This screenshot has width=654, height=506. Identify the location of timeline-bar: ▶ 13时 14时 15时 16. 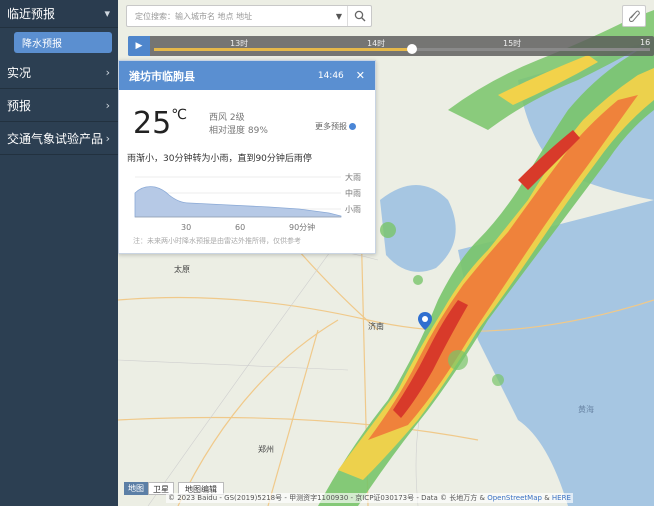
(391, 46).